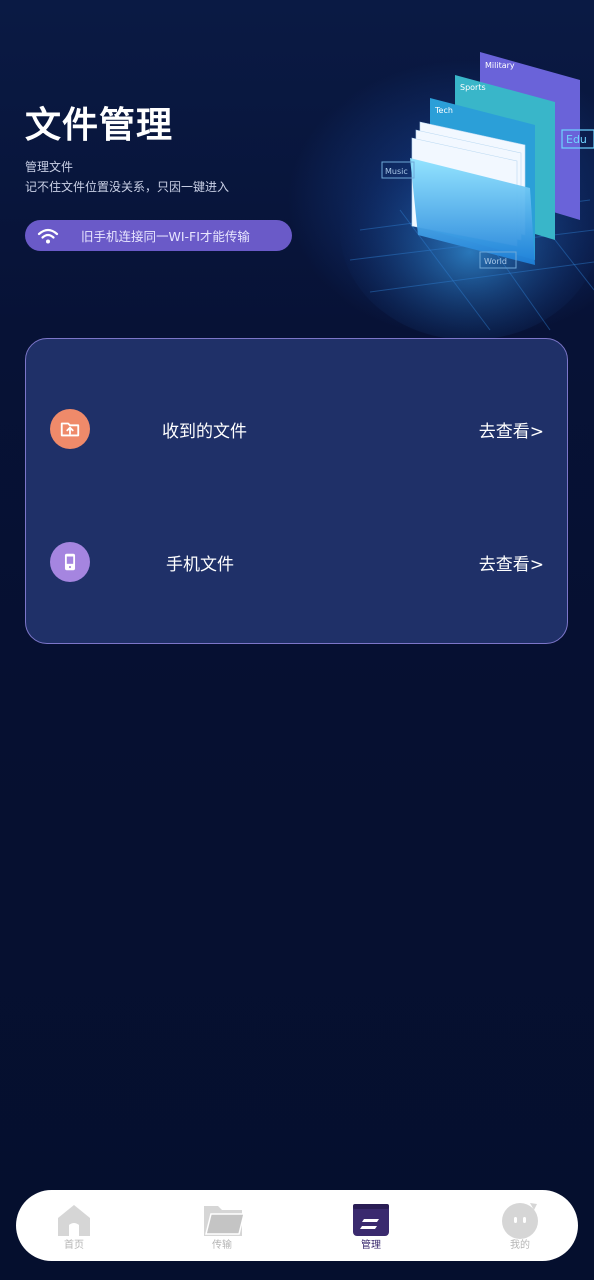 This screenshot has width=594, height=1280. Describe the element at coordinates (511, 562) in the screenshot. I see `phone-files-view-link: 去查看>` at that location.